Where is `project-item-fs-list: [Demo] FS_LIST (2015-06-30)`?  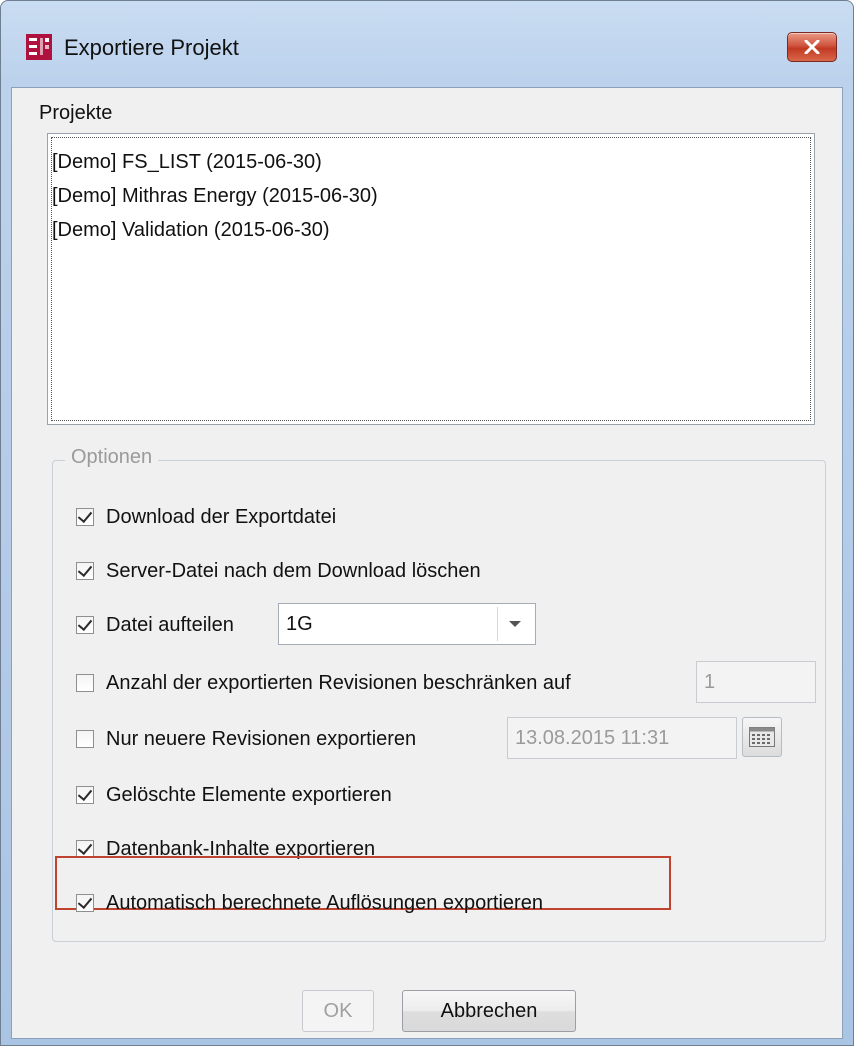
project-item-fs-list: [Demo] FS_LIST (2015-06-30) is located at coordinates (187, 162).